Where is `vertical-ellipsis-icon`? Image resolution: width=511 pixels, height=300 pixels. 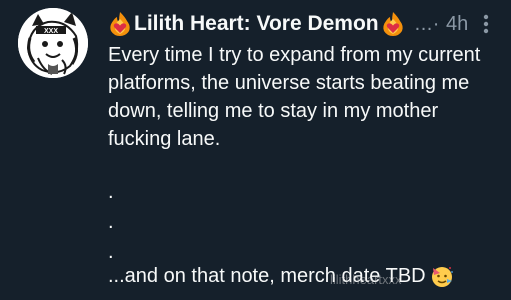 vertical-ellipsis-icon is located at coordinates (486, 24).